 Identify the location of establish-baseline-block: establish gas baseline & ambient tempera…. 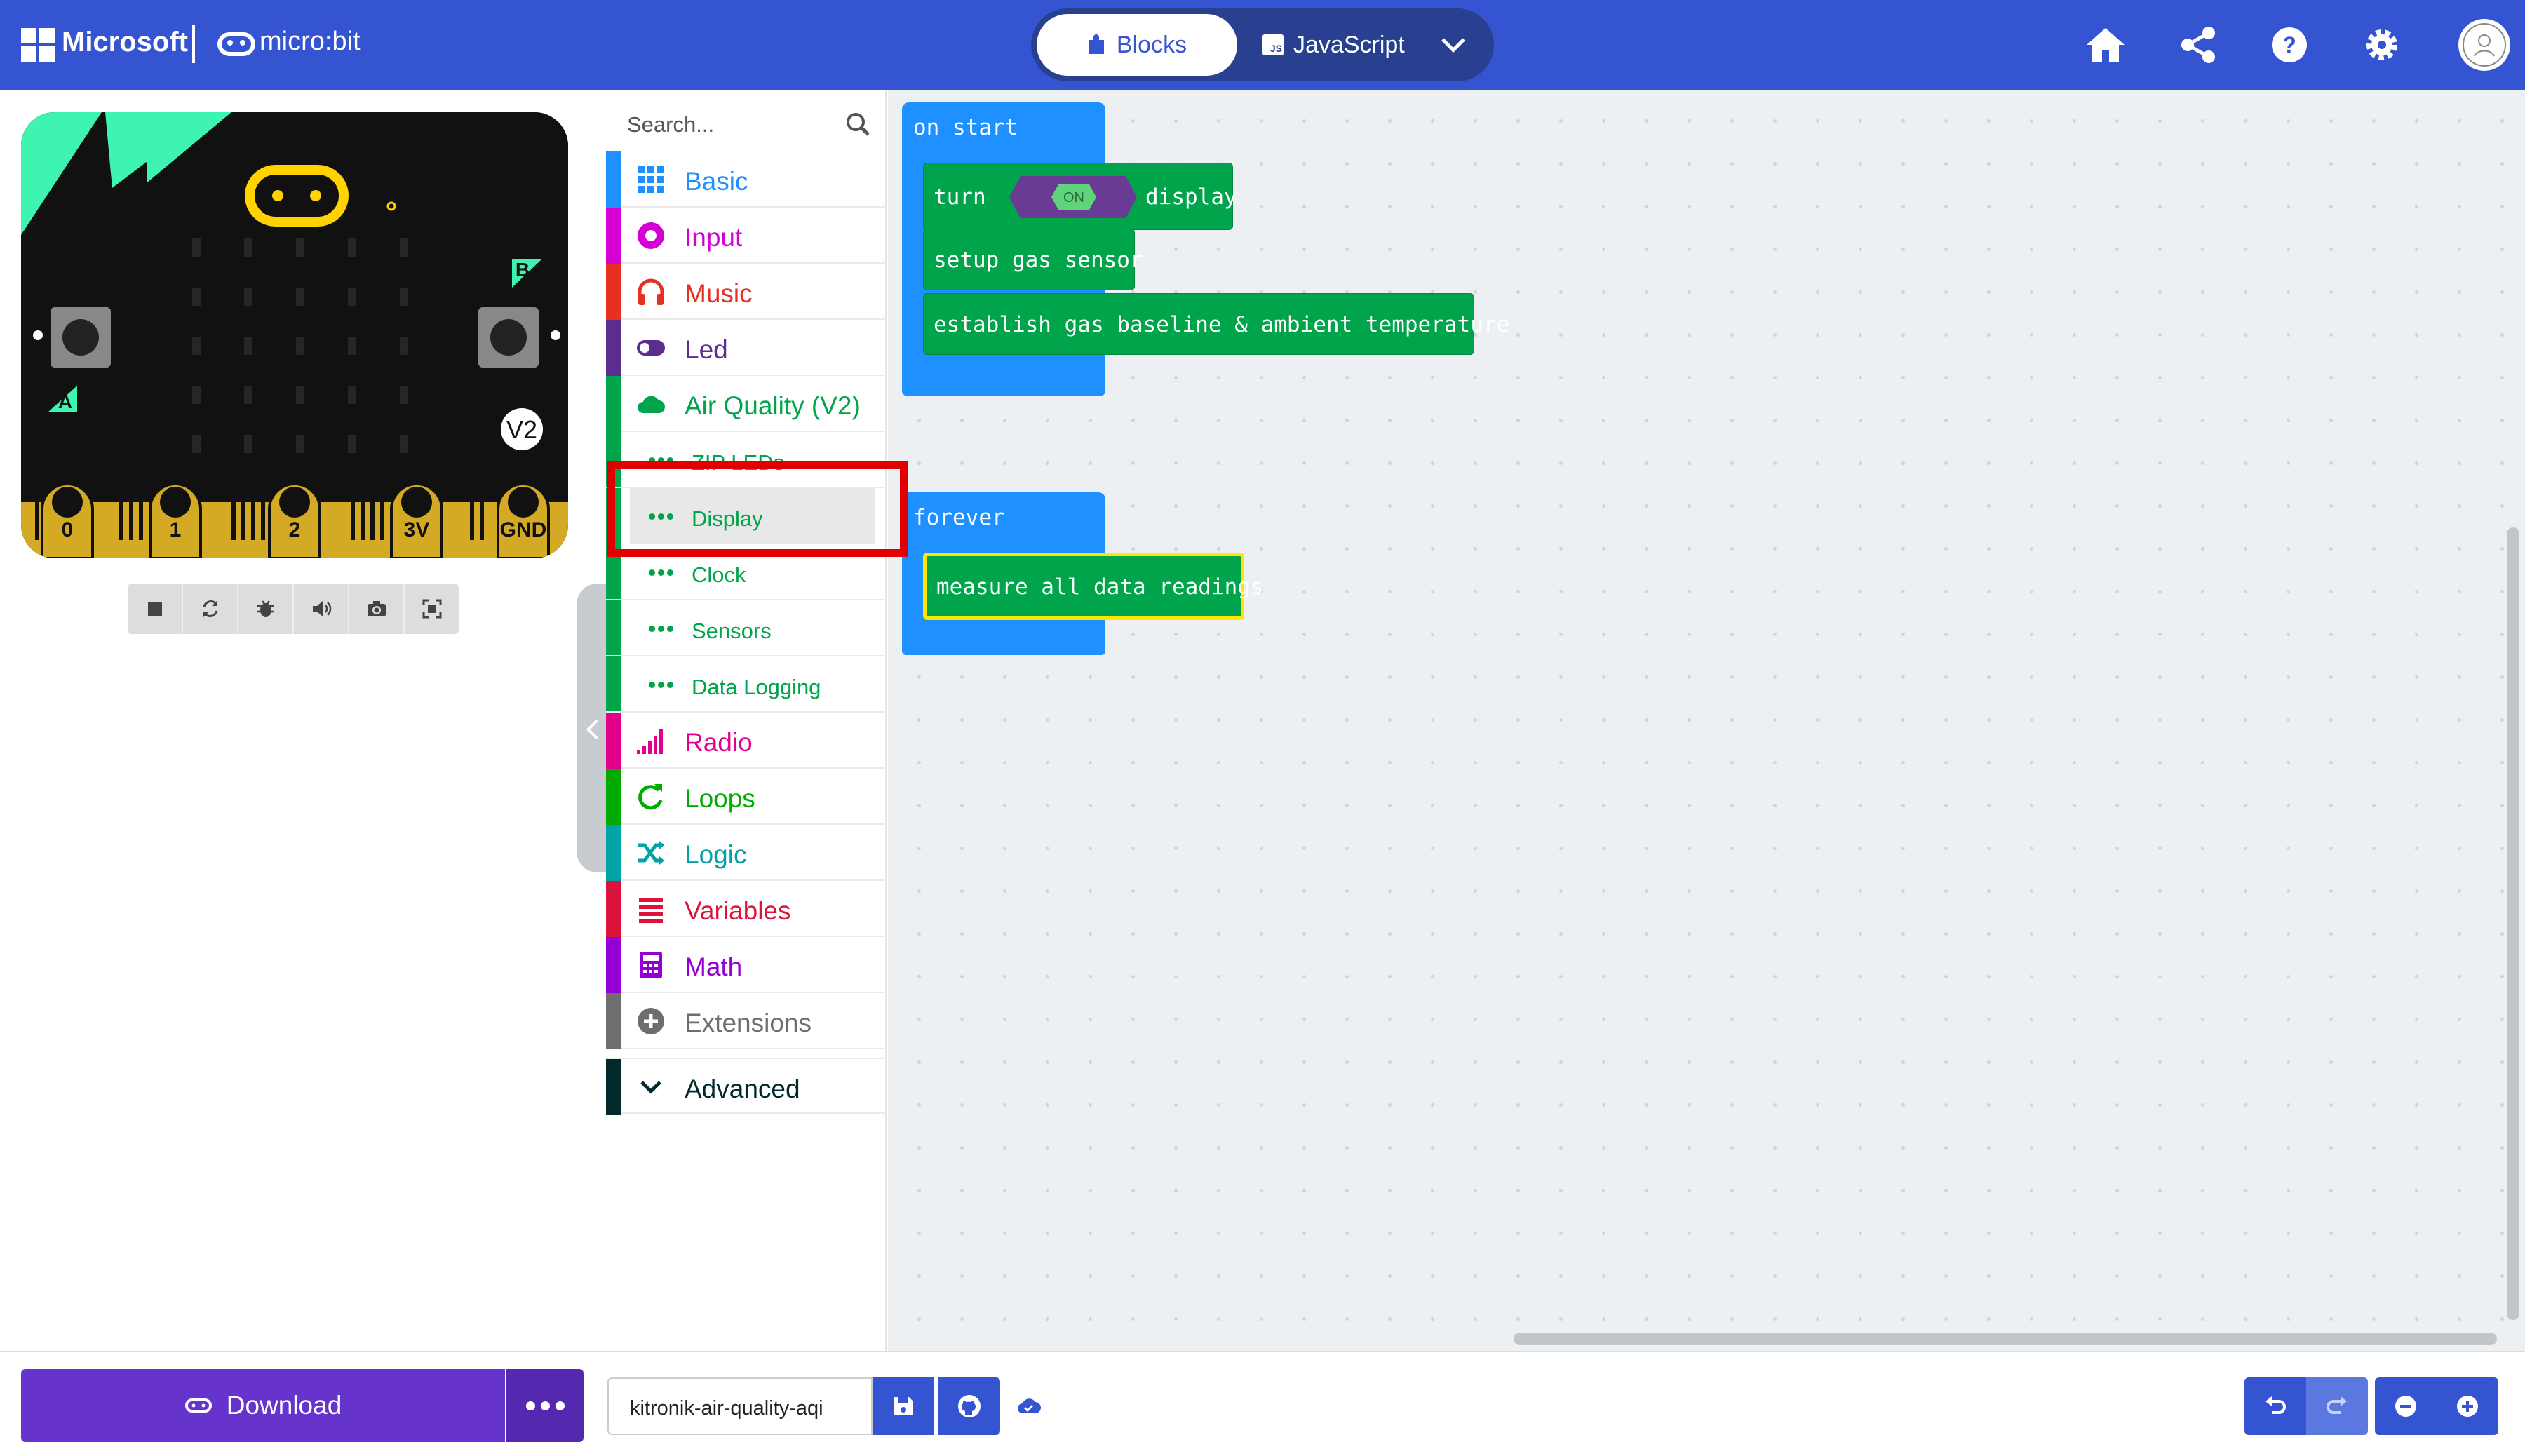
(1216, 324).